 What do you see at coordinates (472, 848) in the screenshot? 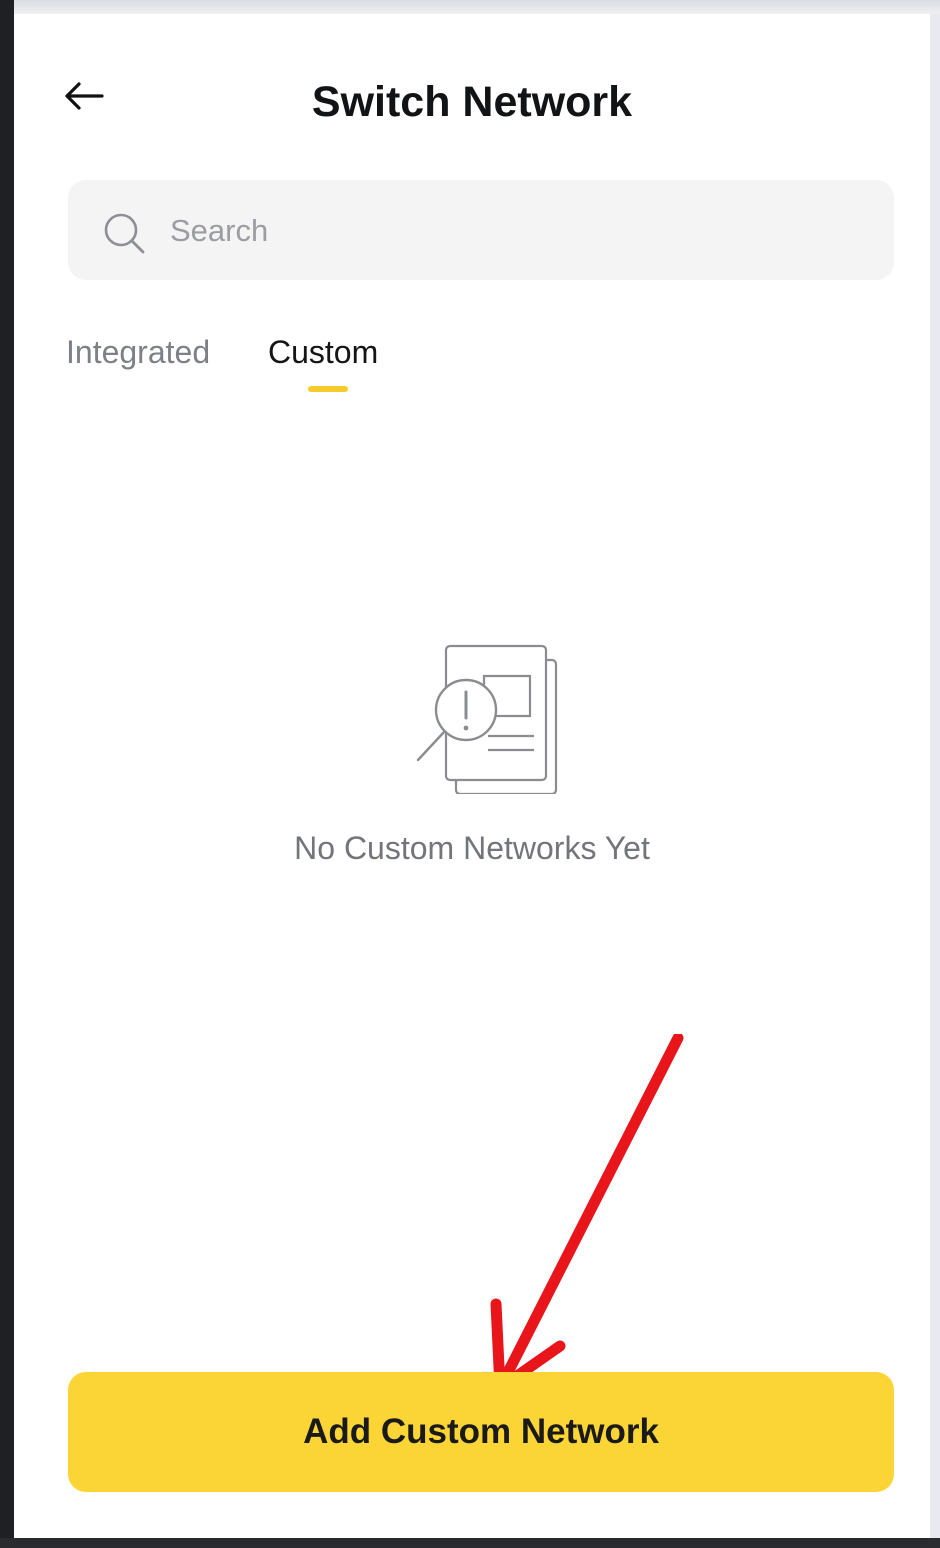
I see `empty-state-message: No Custom Networks Yet` at bounding box center [472, 848].